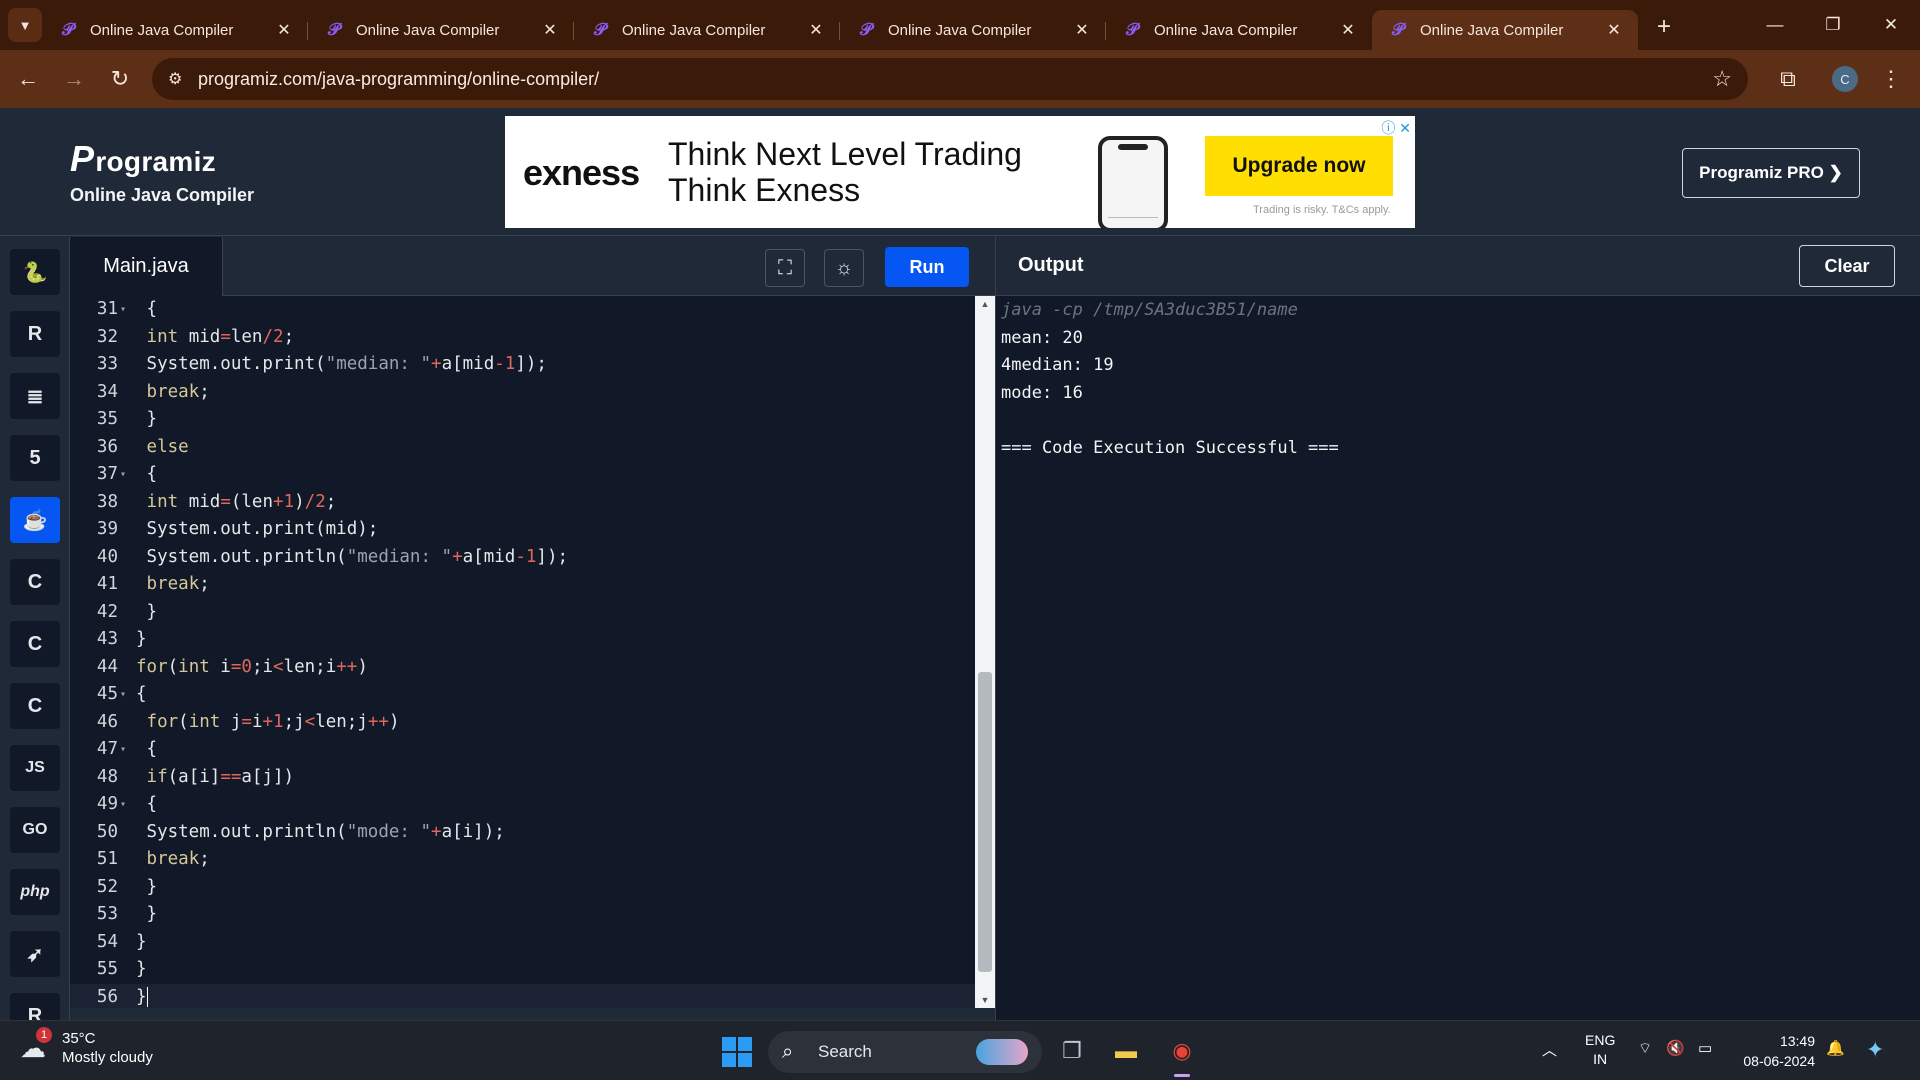 This screenshot has height=1080, width=1920. Describe the element at coordinates (35, 644) in the screenshot. I see `language-cpp-icon: C` at that location.